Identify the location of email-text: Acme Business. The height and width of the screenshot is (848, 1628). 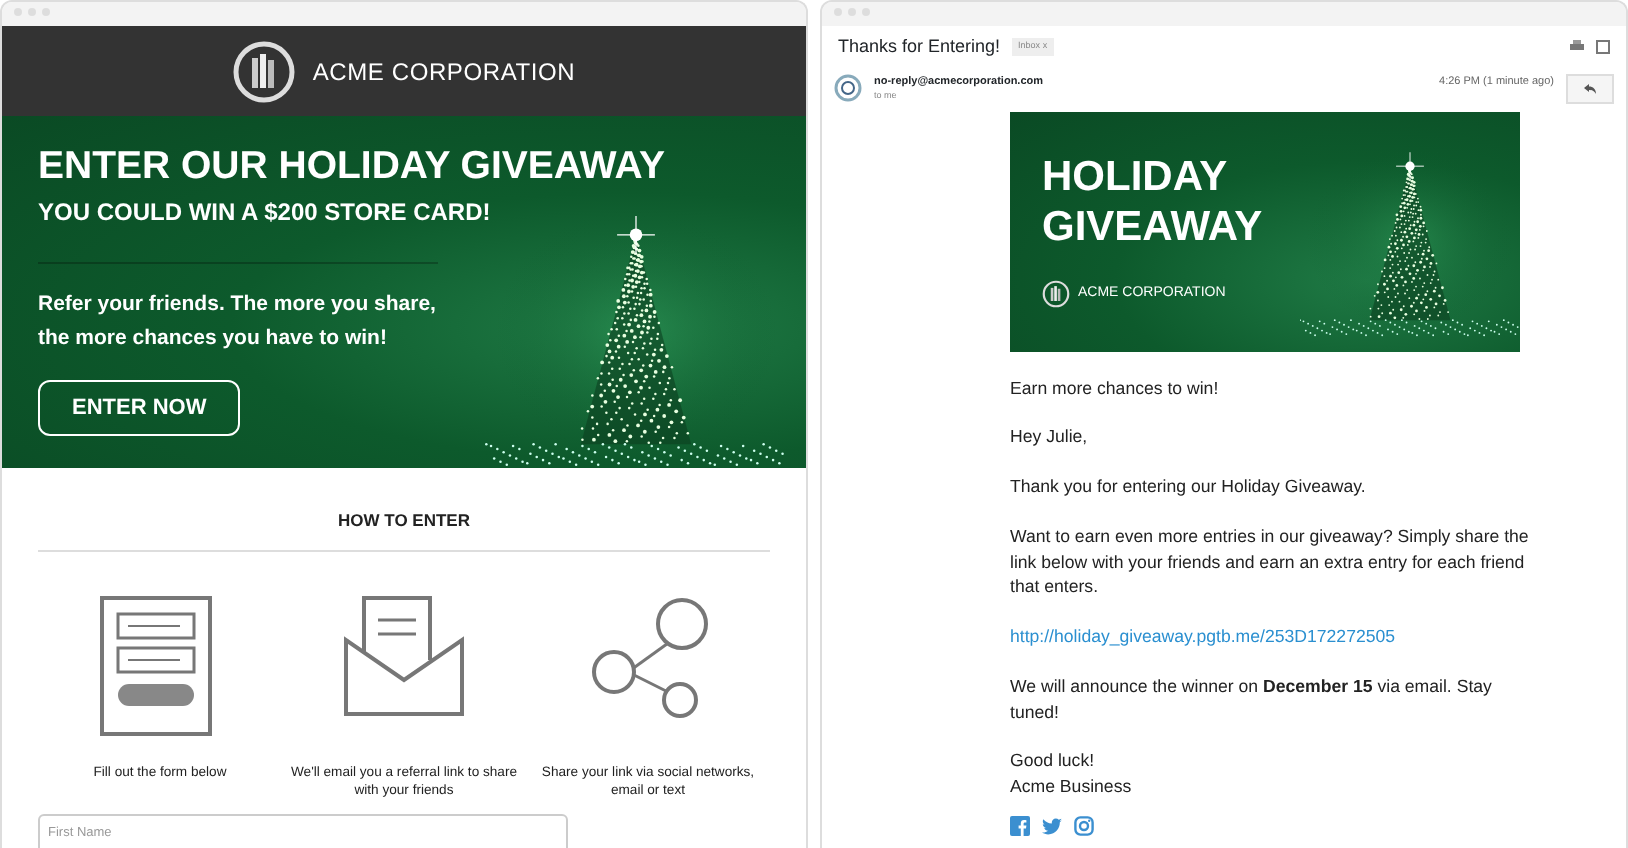
(1072, 787).